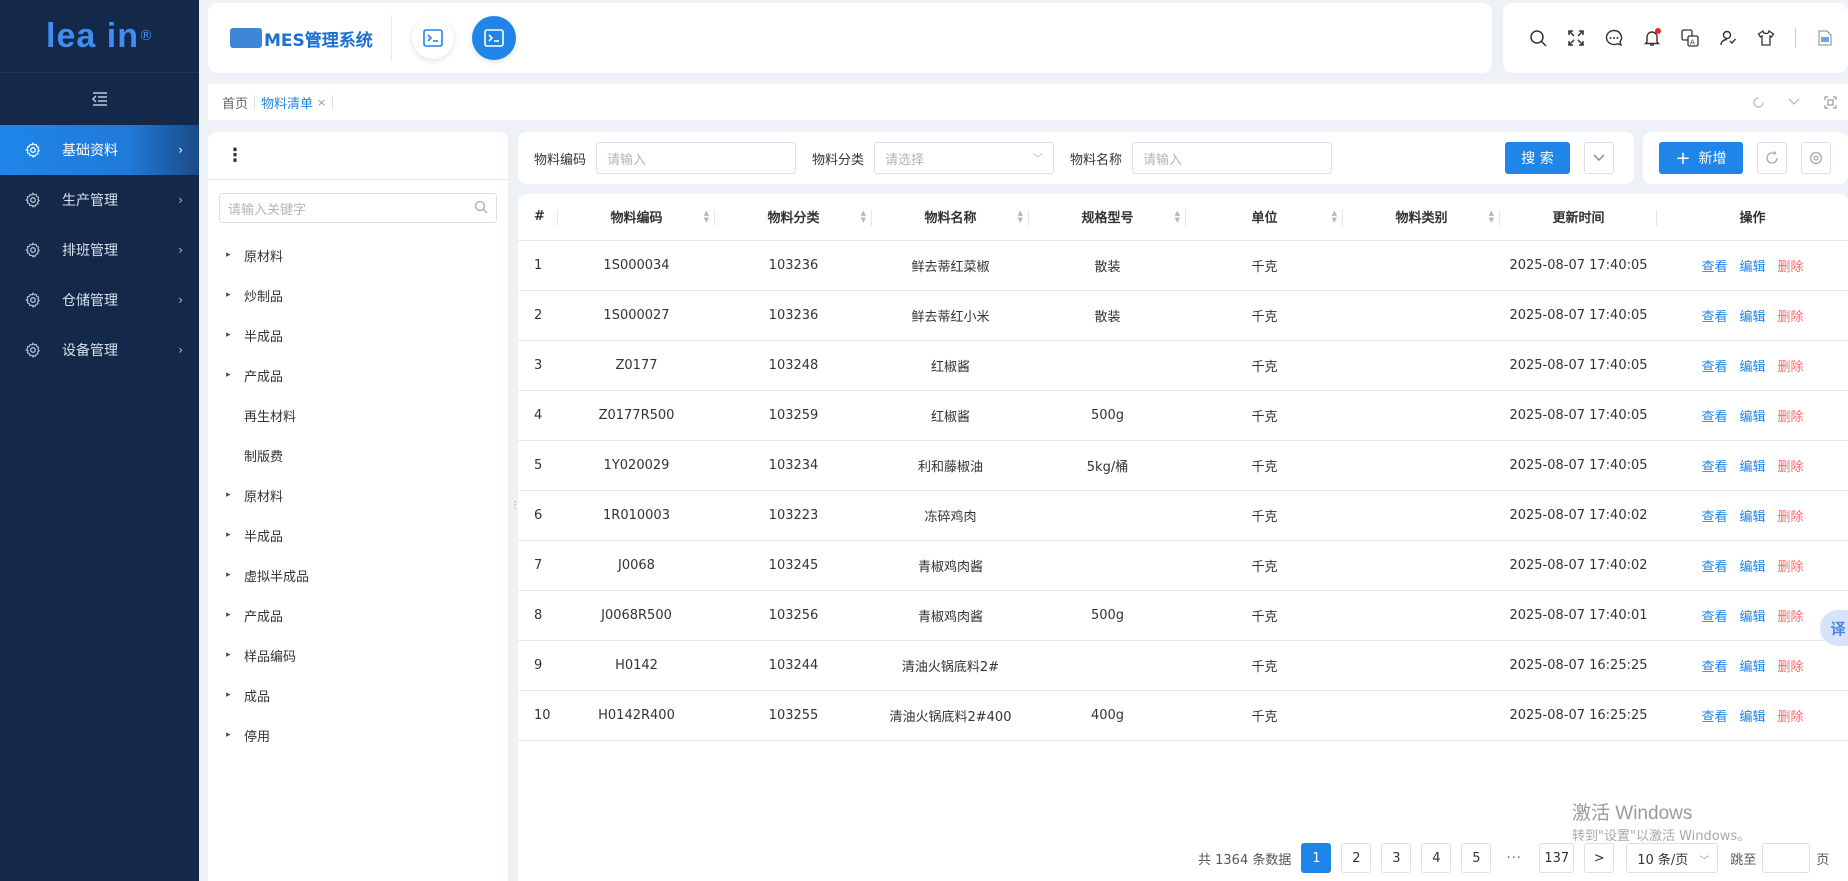 This screenshot has height=881, width=1848. Describe the element at coordinates (287, 102) in the screenshot. I see `tab-material-list: 物料清单` at that location.